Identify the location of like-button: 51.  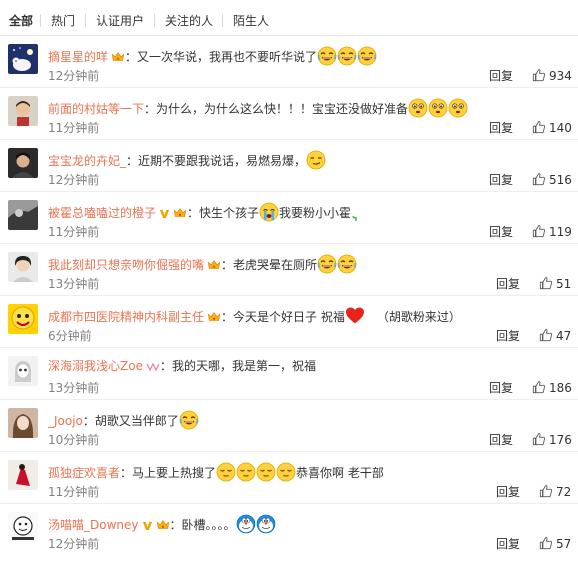
(555, 283).